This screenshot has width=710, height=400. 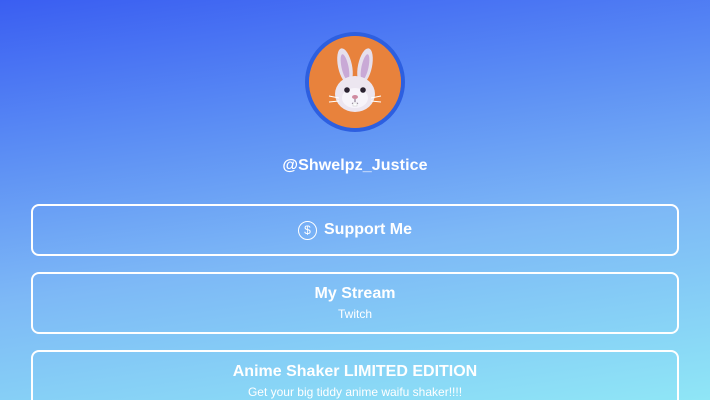 What do you see at coordinates (307, 230) in the screenshot?
I see `dollar-circle-icon: $` at bounding box center [307, 230].